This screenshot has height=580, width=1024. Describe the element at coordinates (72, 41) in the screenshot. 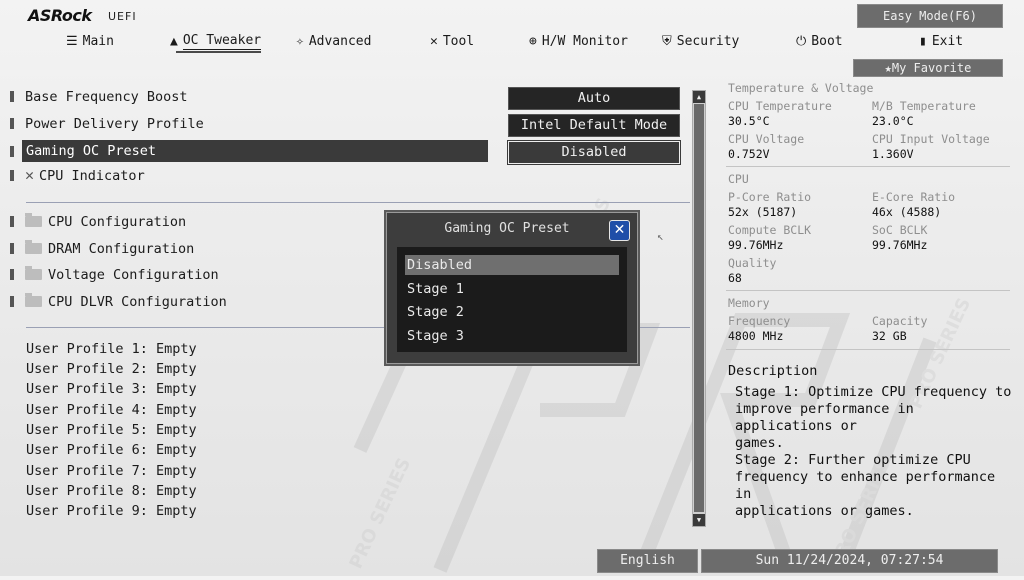

I see `list-icon: ☰` at that location.